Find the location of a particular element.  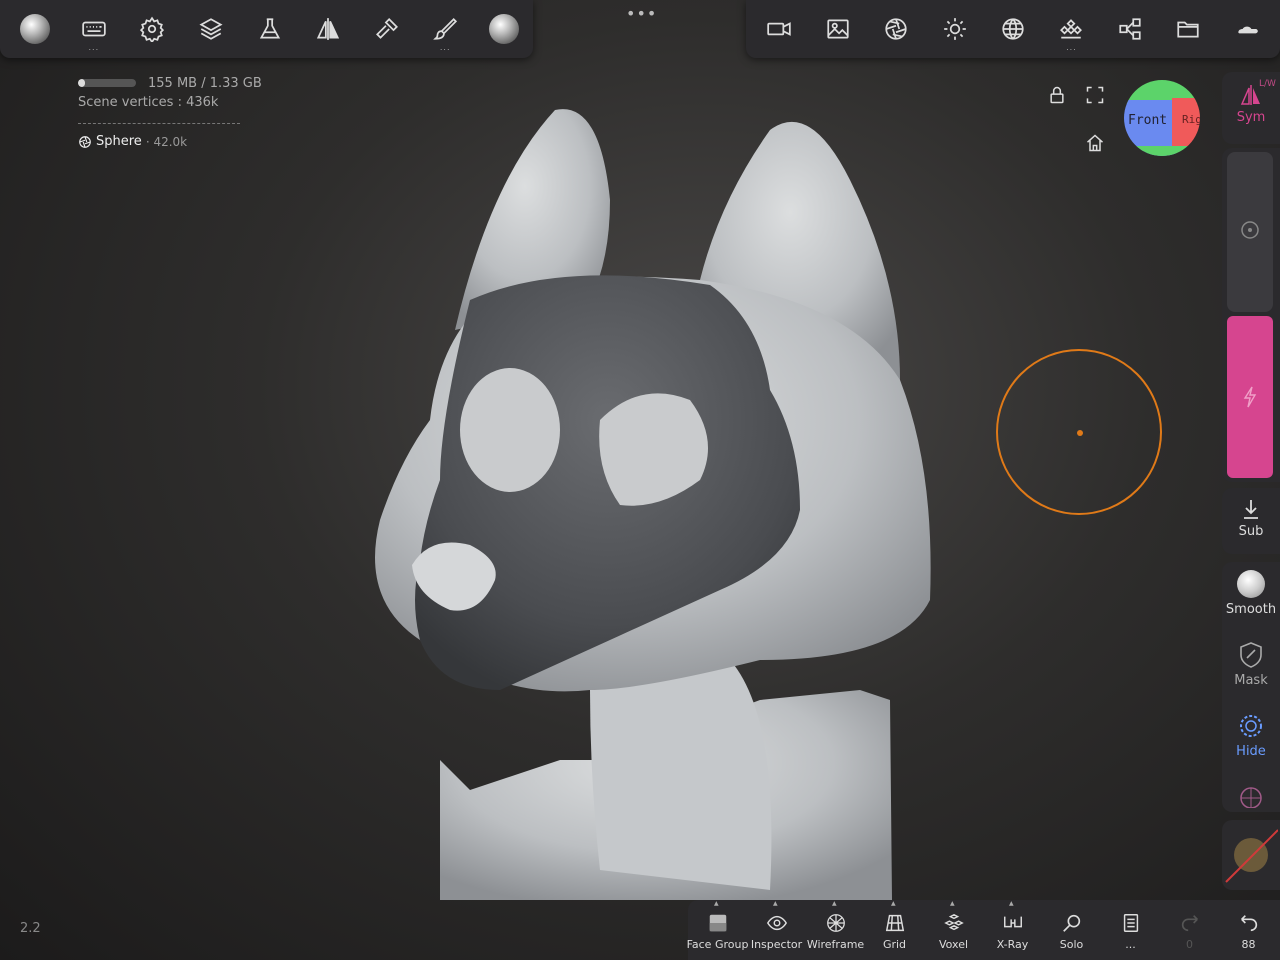

glasses-icon is located at coordinates (1012, 922).